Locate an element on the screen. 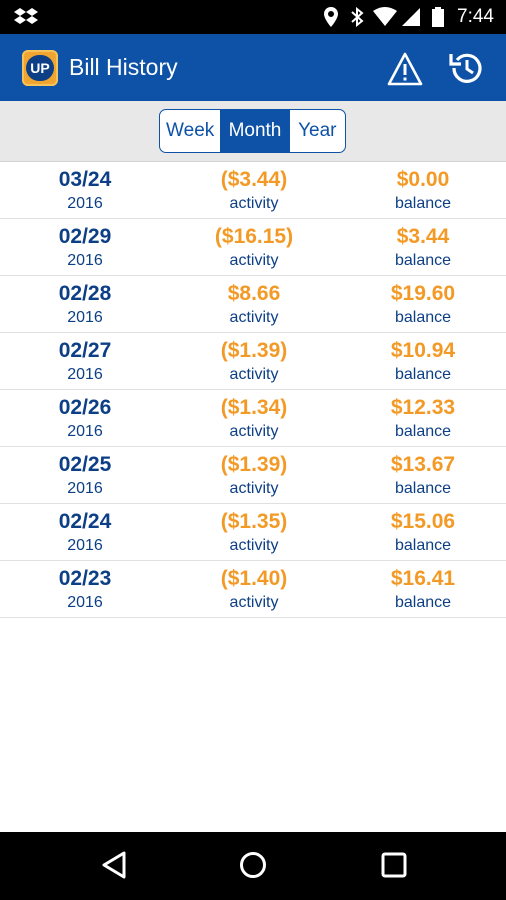  row-balance-amount: $0.00 is located at coordinates (423, 179).